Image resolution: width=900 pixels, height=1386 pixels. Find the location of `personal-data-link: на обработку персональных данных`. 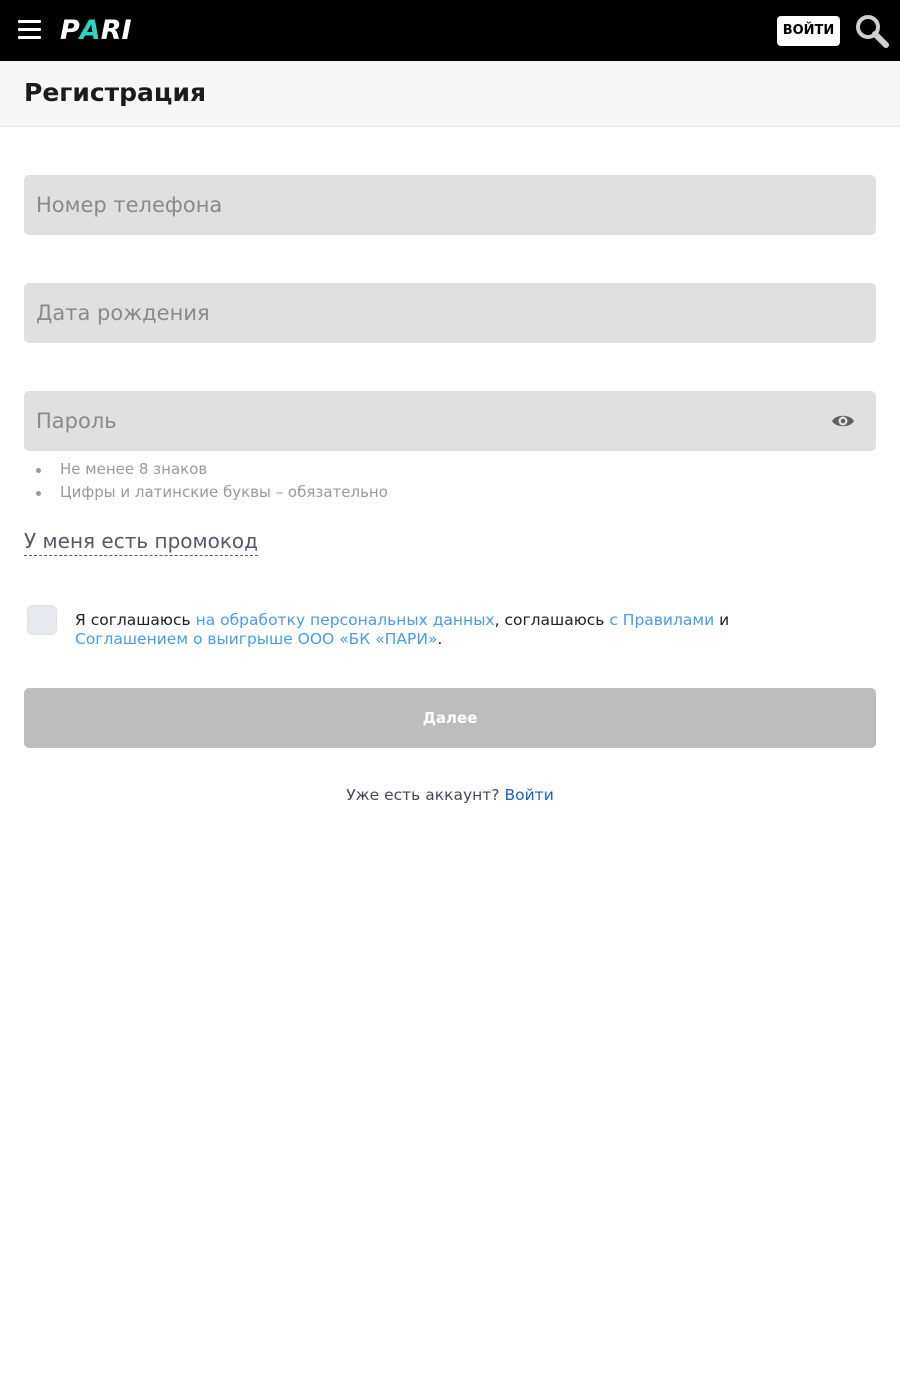

personal-data-link: на обработку персональных данных is located at coordinates (345, 620).